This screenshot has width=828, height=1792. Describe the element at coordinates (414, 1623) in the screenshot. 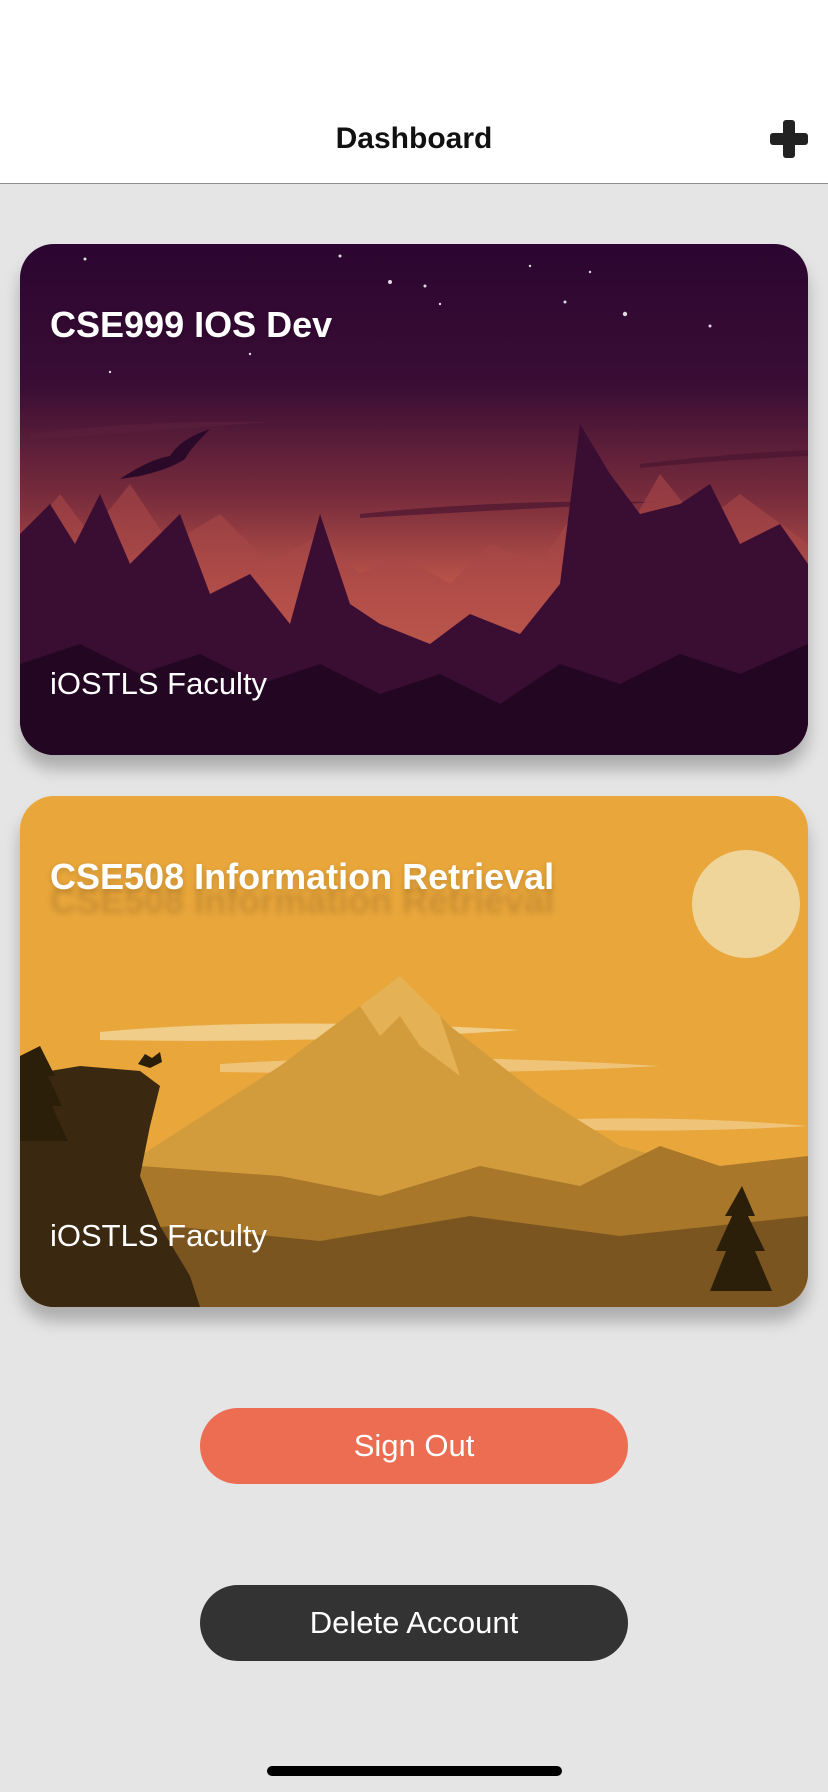

I see `delete-account-button: Delete Account` at that location.